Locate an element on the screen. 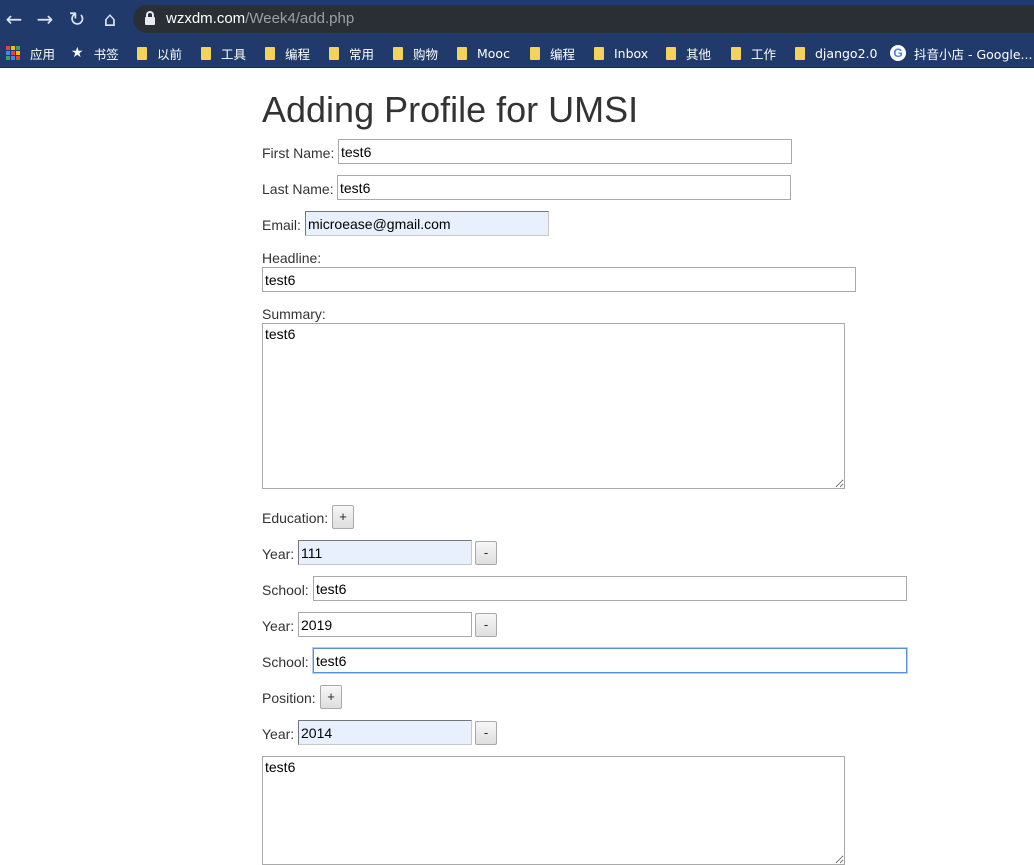 The width and height of the screenshot is (1034, 865). last-name-label: Last Name: is located at coordinates (298, 189).